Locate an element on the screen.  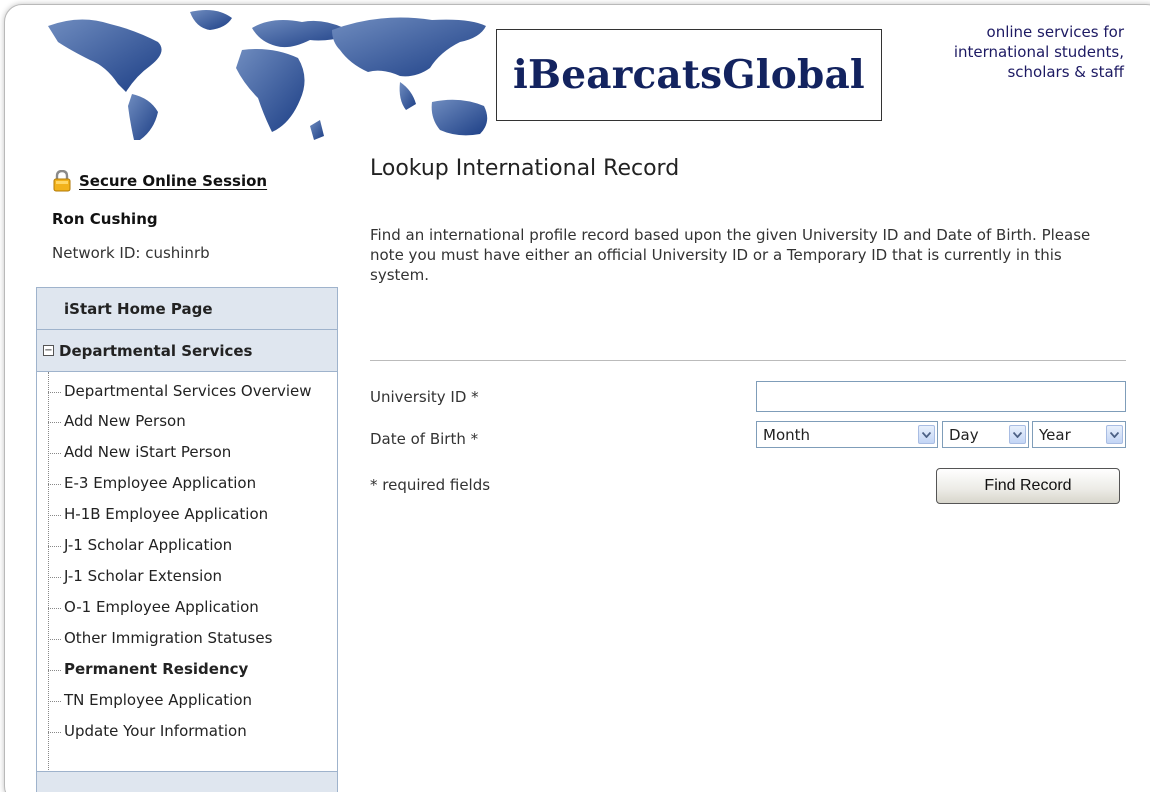
nav-item-j1-scholar-application: J-1 Scholar Application is located at coordinates (192, 545).